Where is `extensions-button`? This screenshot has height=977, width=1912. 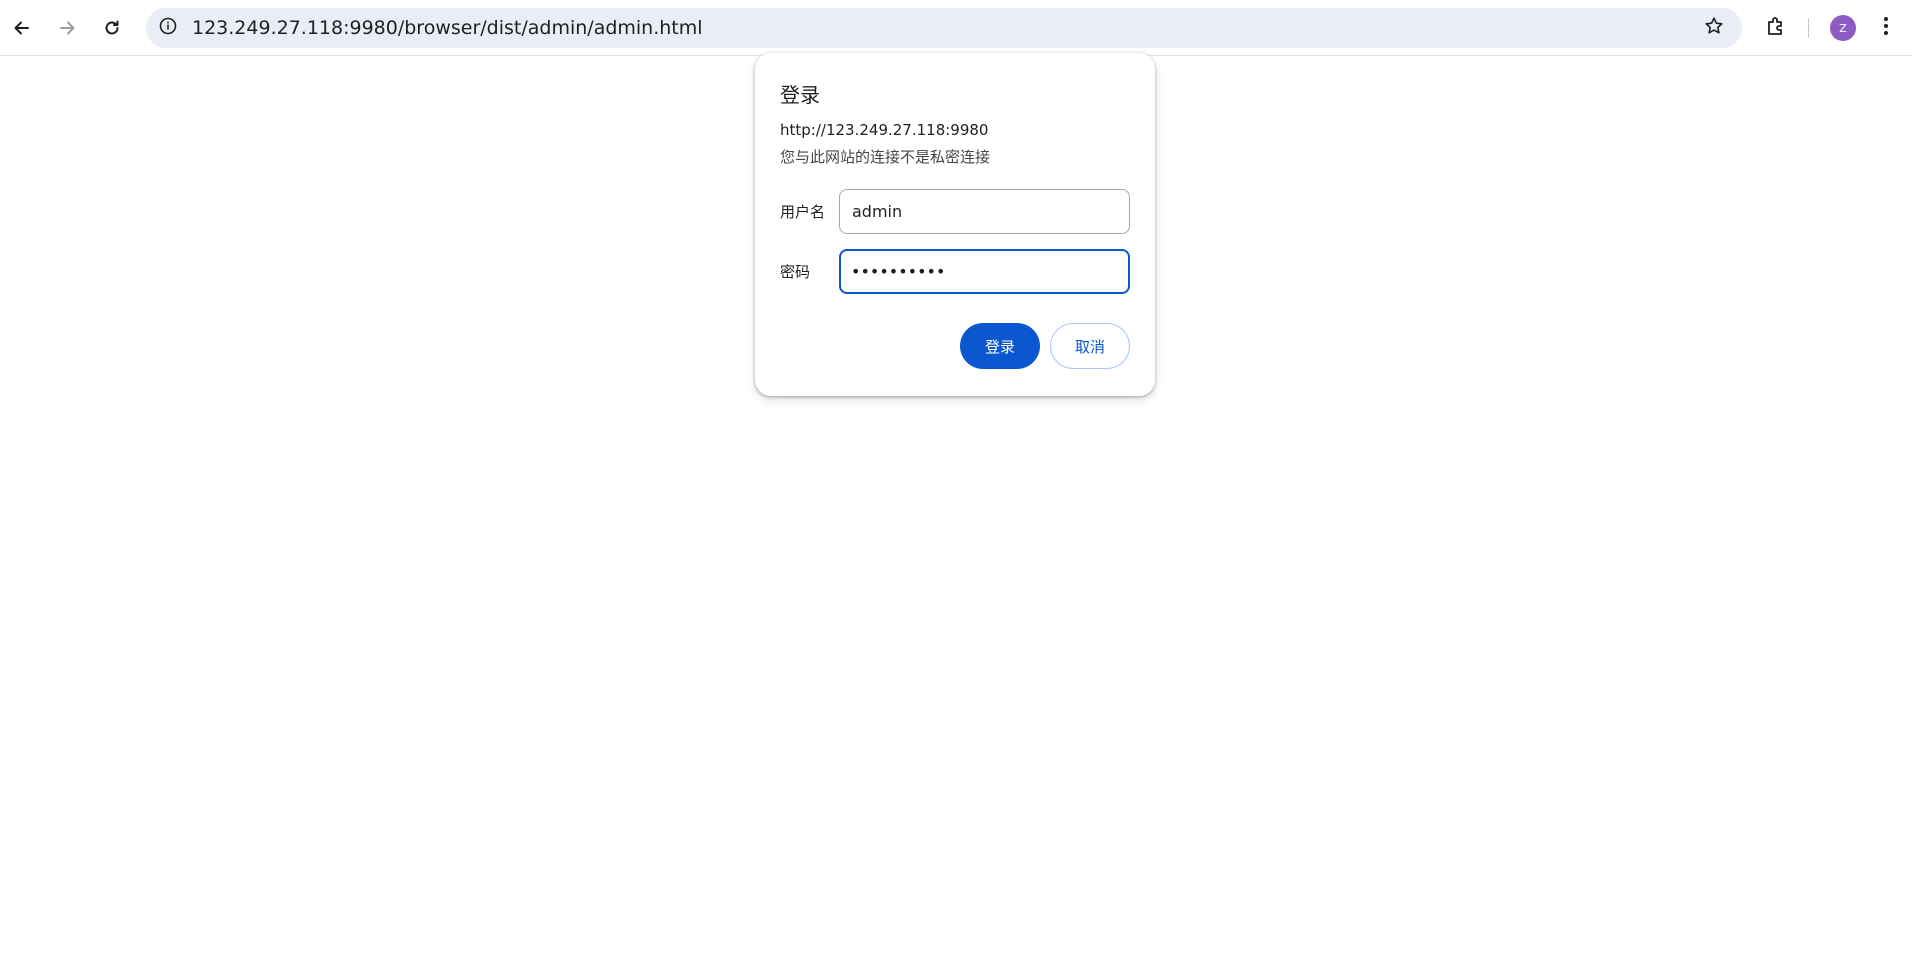 extensions-button is located at coordinates (1776, 28).